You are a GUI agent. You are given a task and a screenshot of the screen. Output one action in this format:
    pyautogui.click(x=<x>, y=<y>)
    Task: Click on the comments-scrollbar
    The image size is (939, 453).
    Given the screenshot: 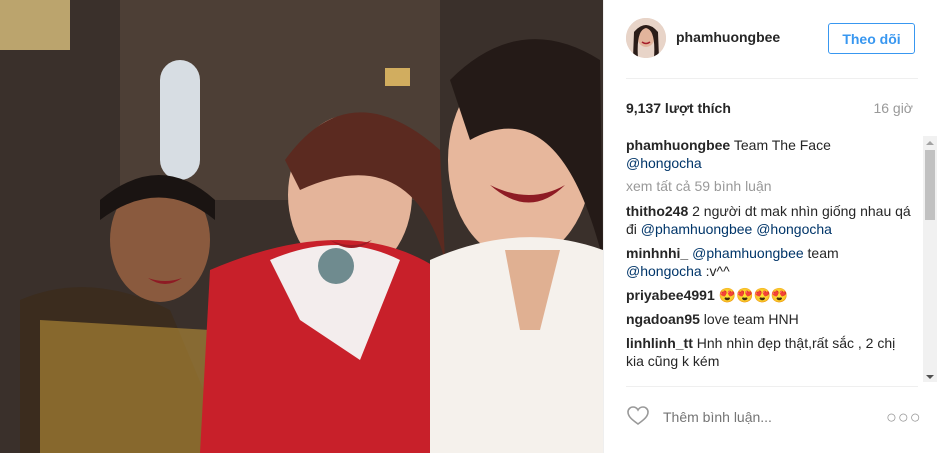 What is the action you would take?
    pyautogui.click(x=930, y=259)
    